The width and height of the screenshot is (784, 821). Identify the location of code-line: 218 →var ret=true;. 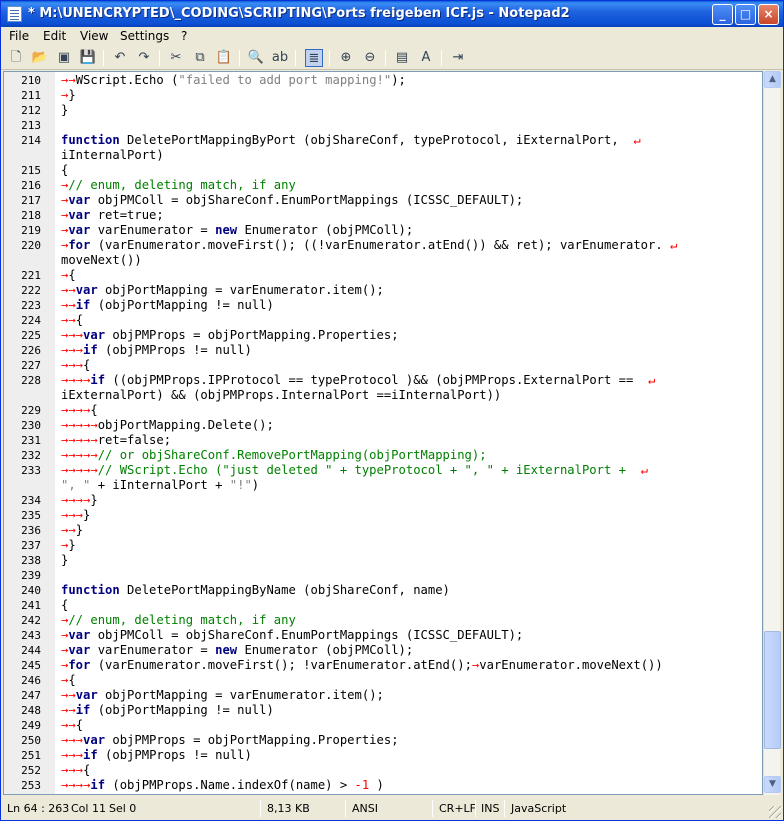
(383, 215).